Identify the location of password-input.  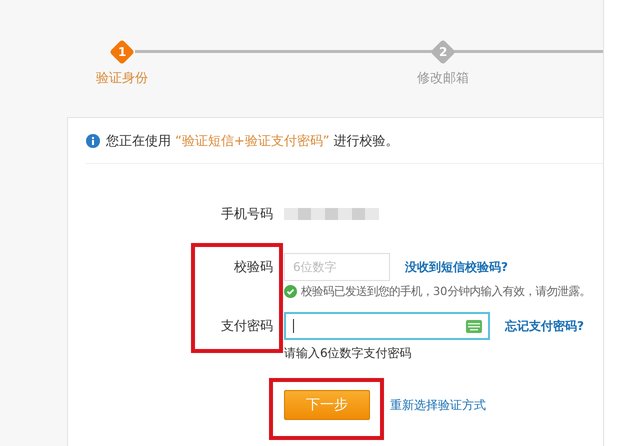
(387, 326).